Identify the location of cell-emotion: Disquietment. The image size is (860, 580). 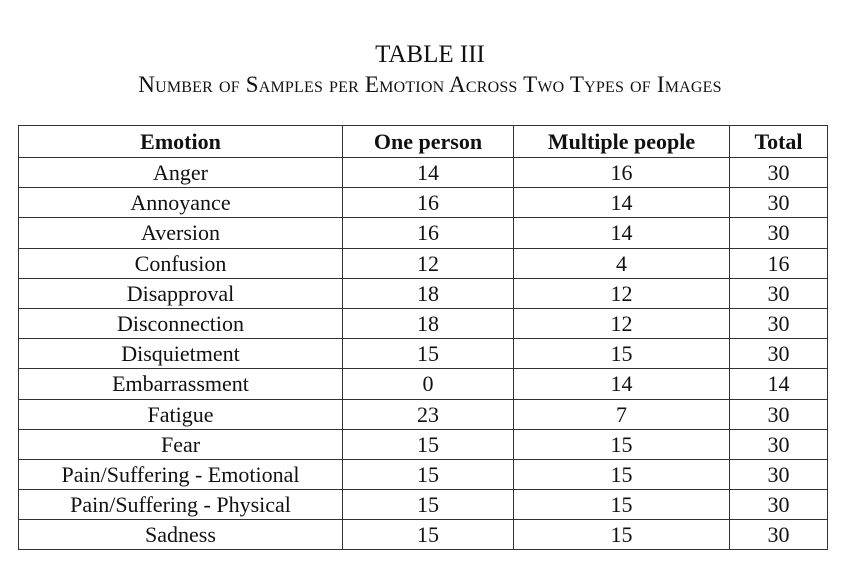
(180, 354).